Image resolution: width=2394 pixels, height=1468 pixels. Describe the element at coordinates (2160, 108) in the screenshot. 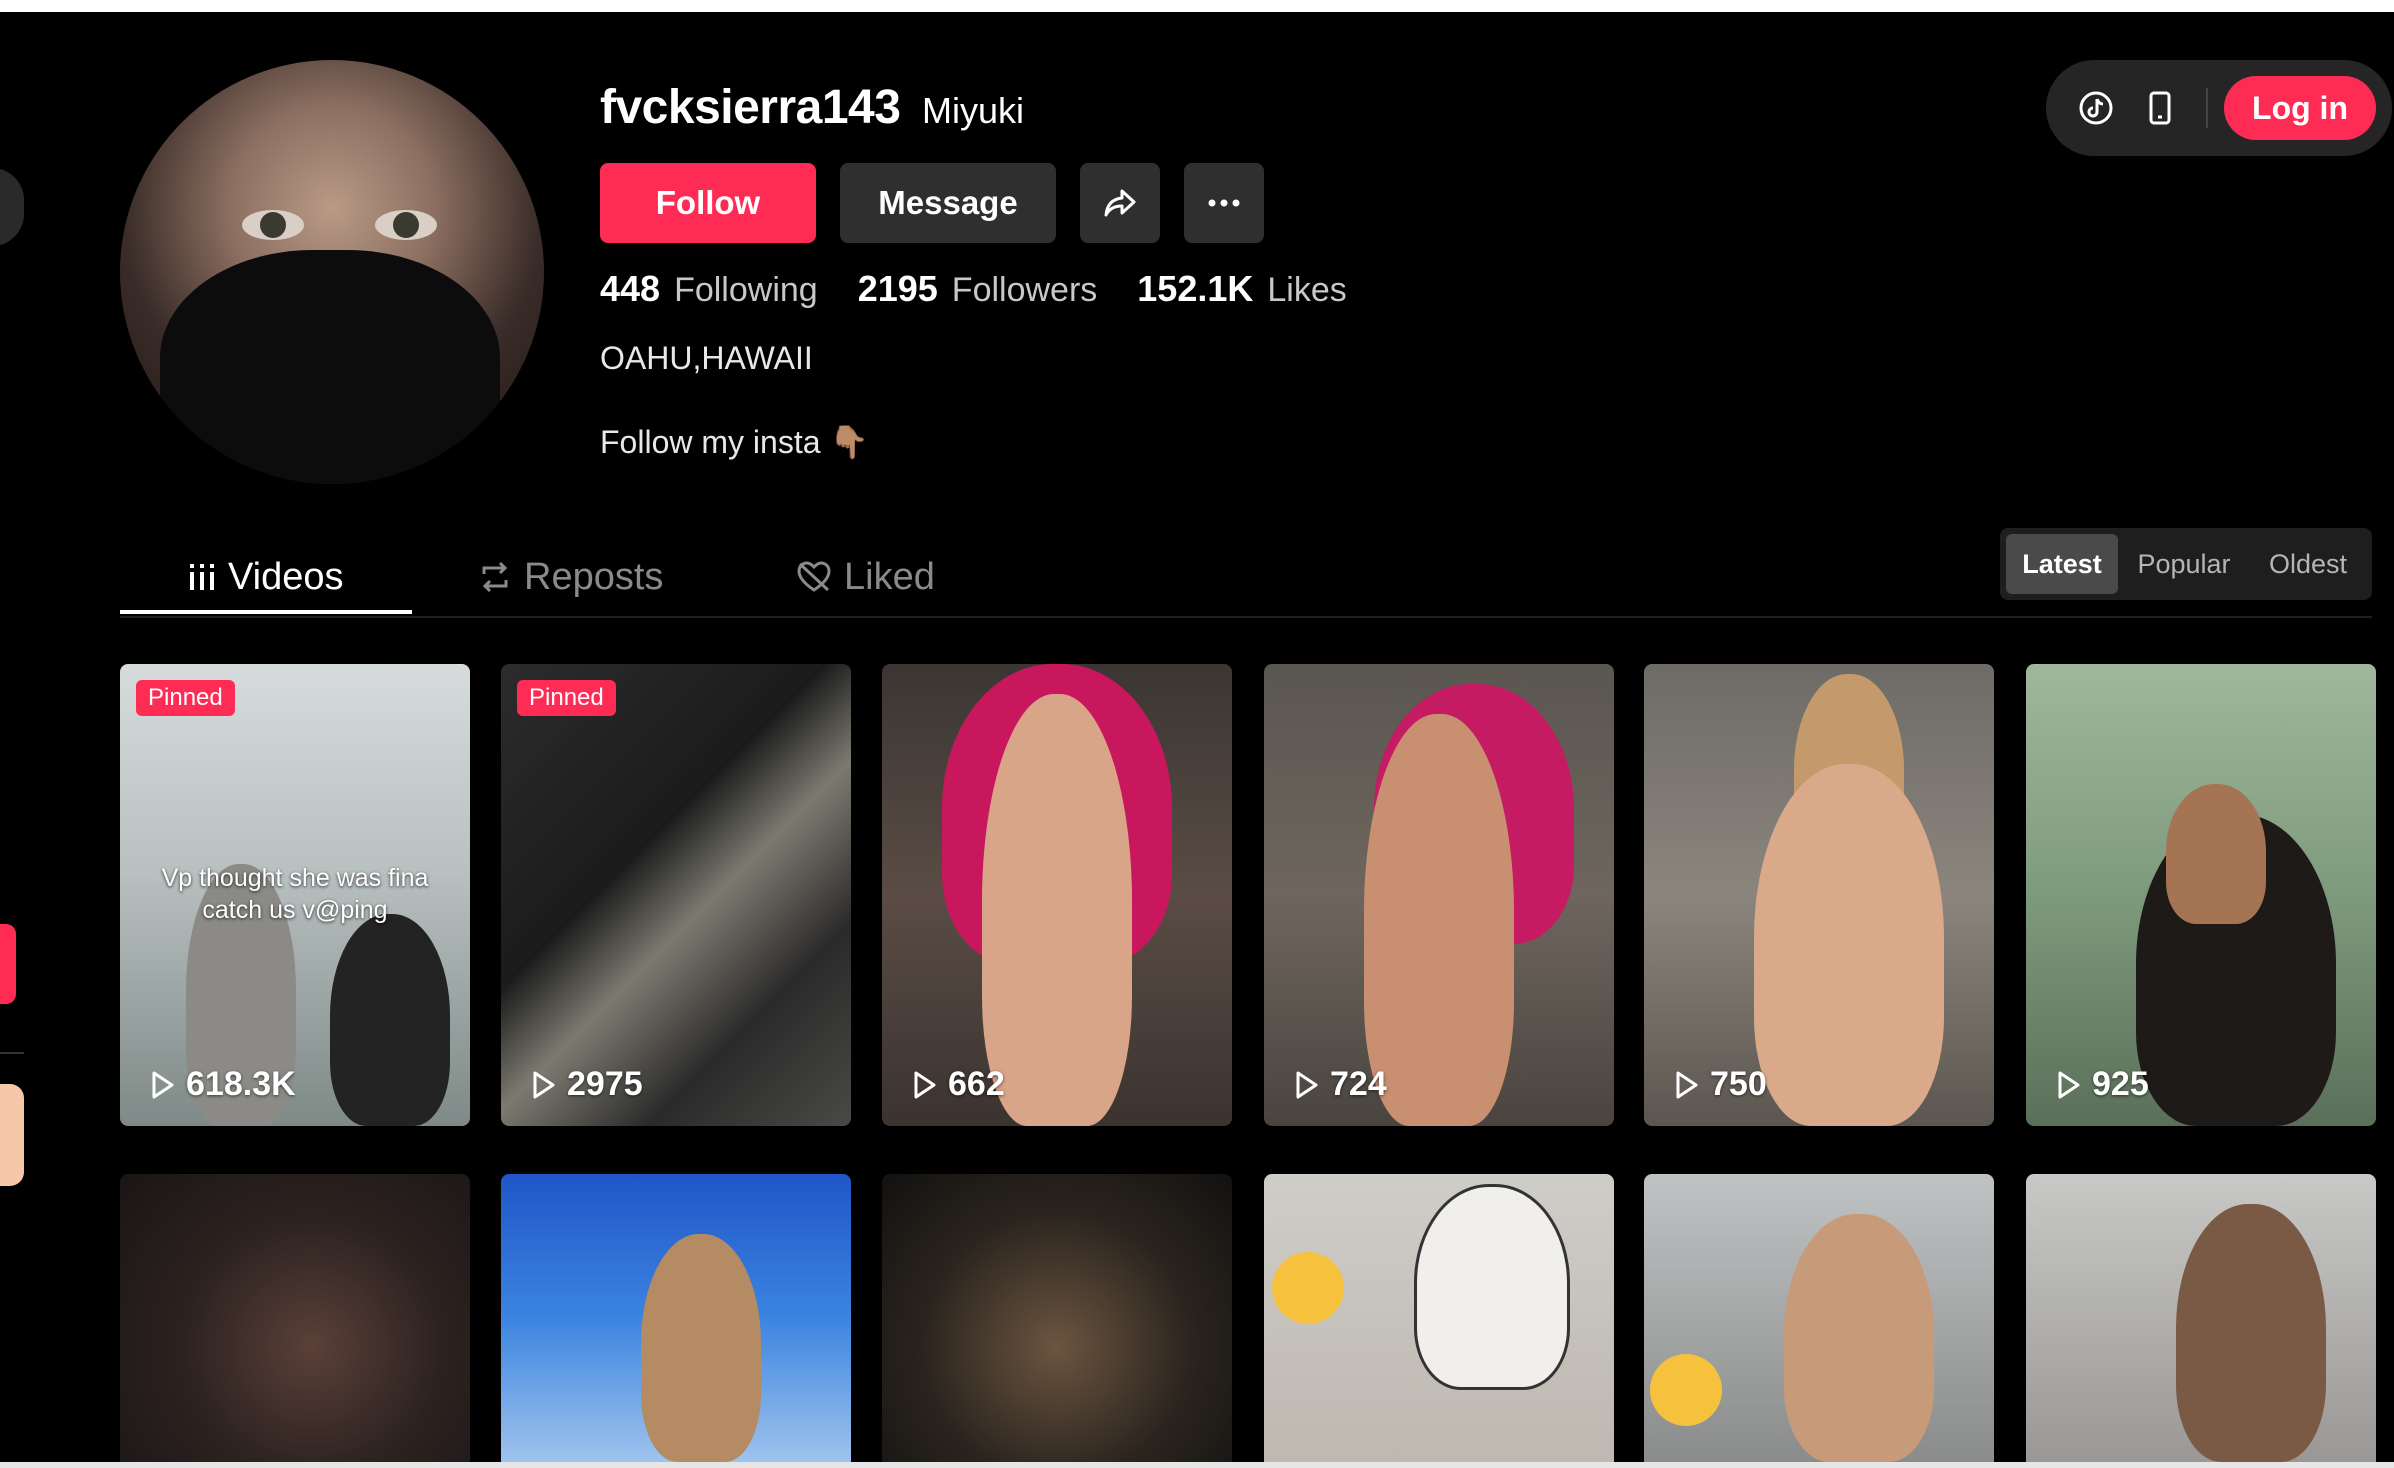

I see `mobile-phone-icon` at that location.